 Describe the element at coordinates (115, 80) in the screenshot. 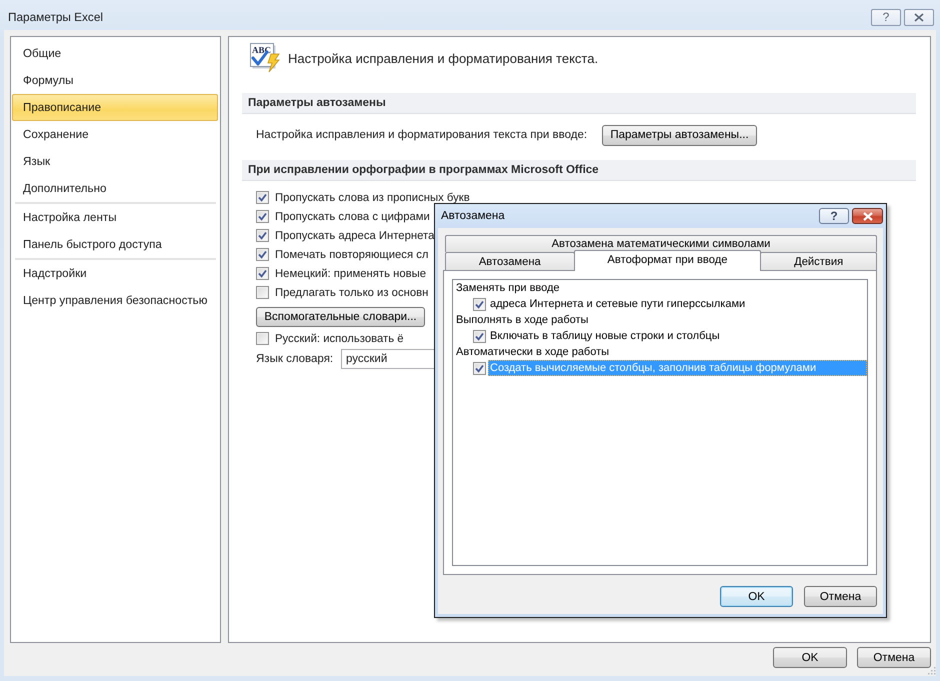

I see `sidebar-item: Формулы` at that location.